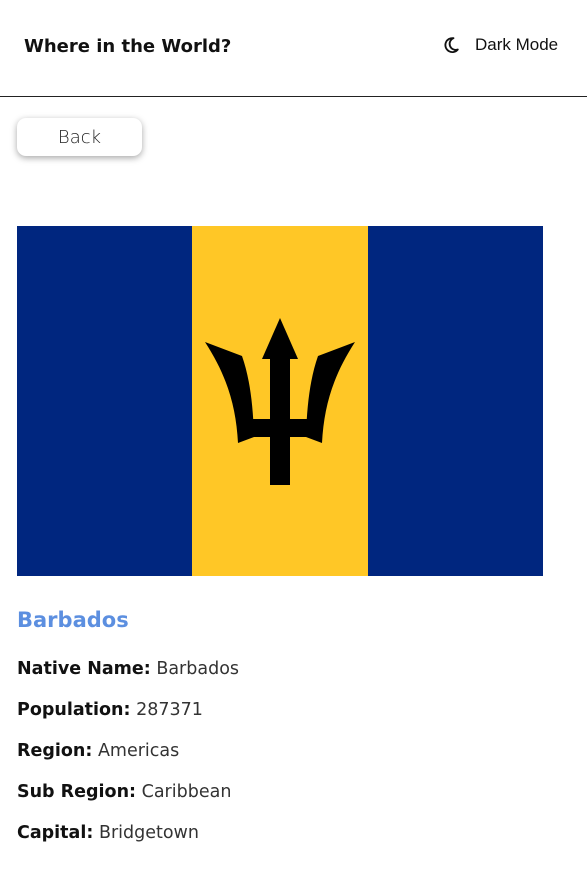 The image size is (587, 870). Describe the element at coordinates (104, 401) in the screenshot. I see `flag-band-left` at that location.